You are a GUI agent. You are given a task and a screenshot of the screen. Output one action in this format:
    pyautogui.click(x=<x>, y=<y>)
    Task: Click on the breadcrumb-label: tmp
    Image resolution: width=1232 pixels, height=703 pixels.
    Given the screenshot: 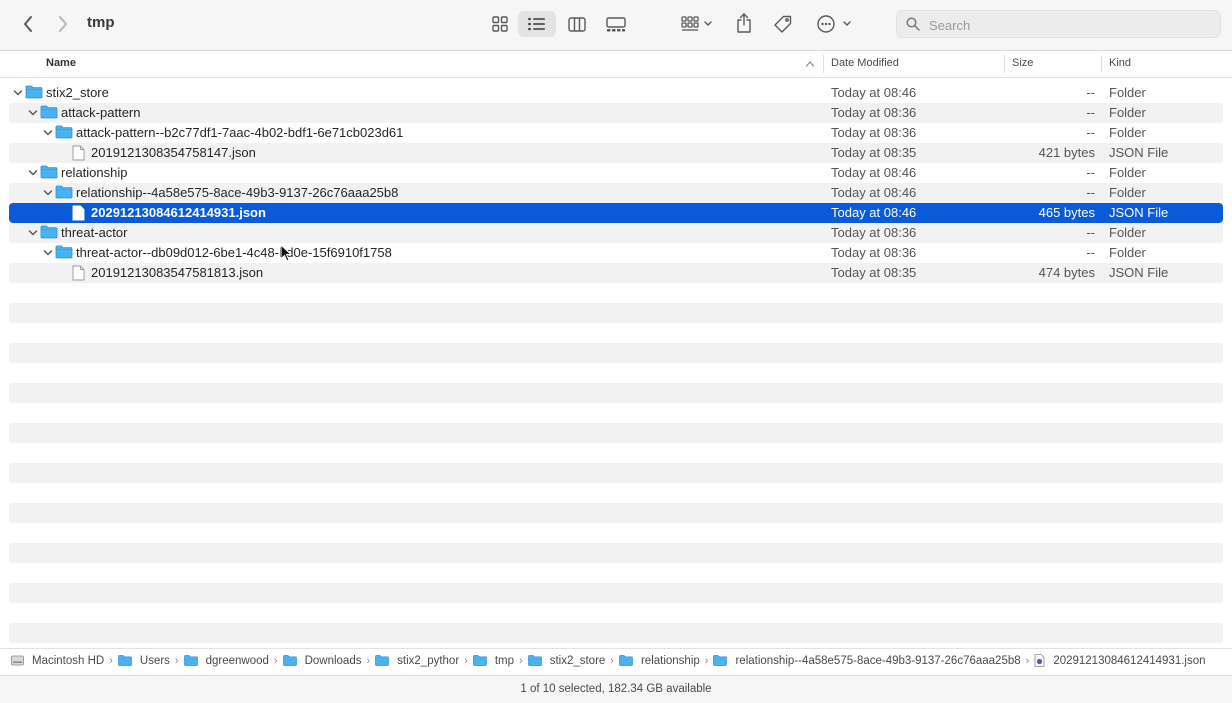 What is the action you would take?
    pyautogui.click(x=504, y=660)
    